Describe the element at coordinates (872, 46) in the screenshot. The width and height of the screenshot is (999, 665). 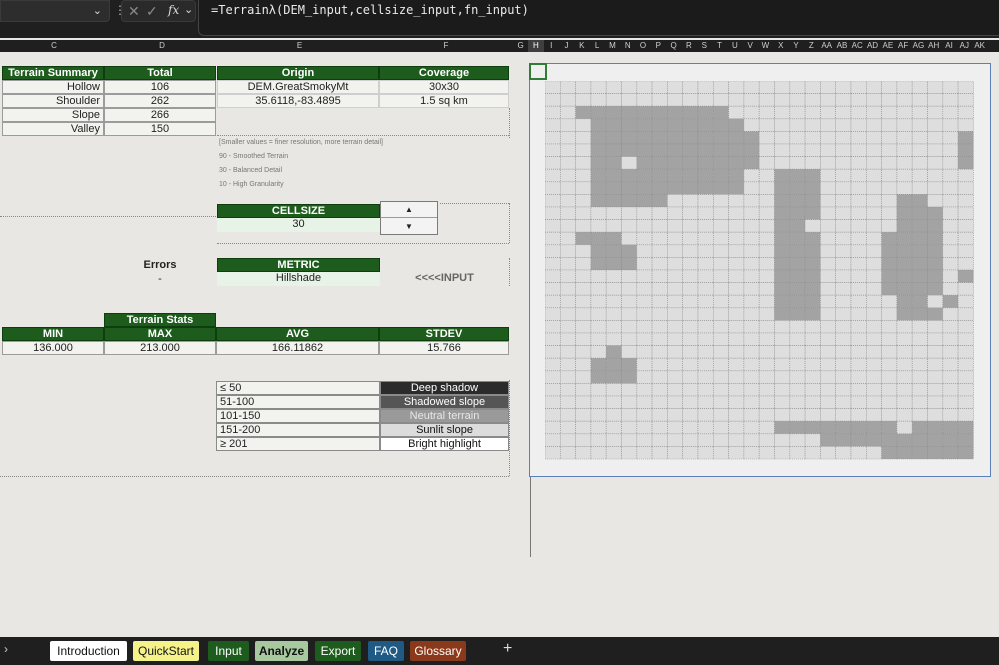
I see `column-header: AD` at that location.